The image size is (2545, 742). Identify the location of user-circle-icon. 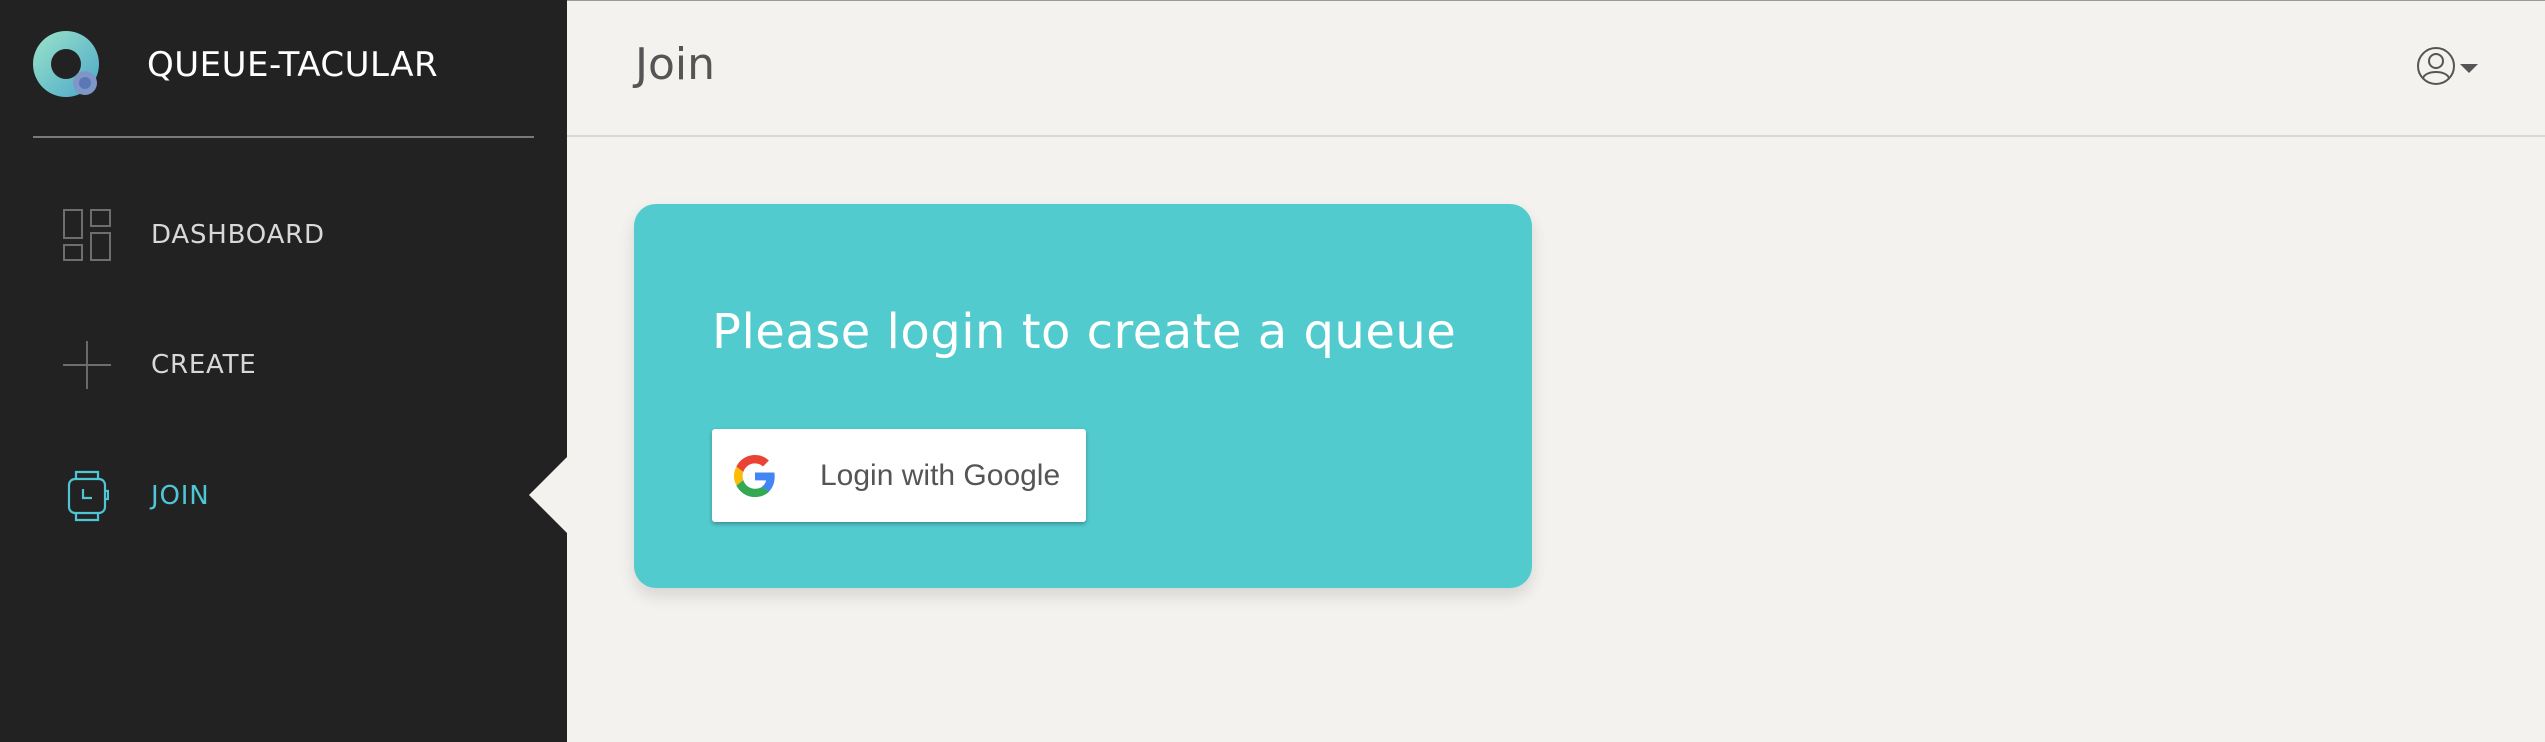
(2436, 68).